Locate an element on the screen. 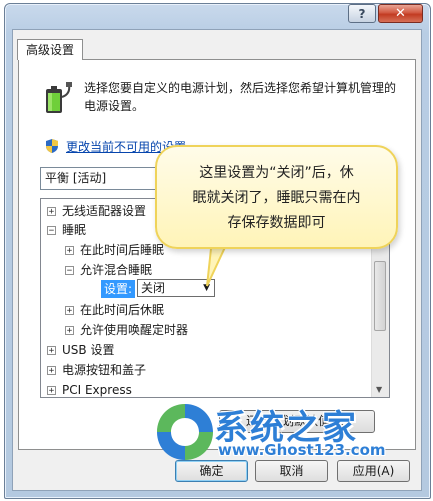  tree-item-label: 允许使用唤醒定时器 is located at coordinates (134, 330).